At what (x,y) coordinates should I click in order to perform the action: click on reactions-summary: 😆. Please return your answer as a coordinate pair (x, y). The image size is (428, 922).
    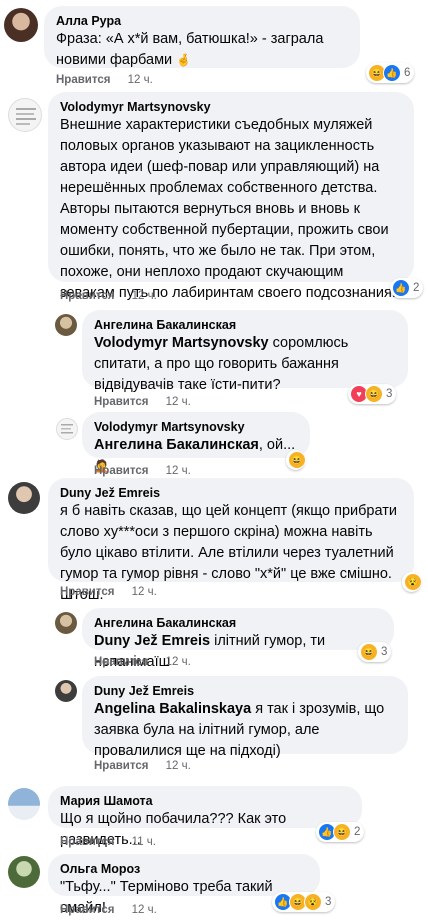
    Looking at the image, I should click on (296, 460).